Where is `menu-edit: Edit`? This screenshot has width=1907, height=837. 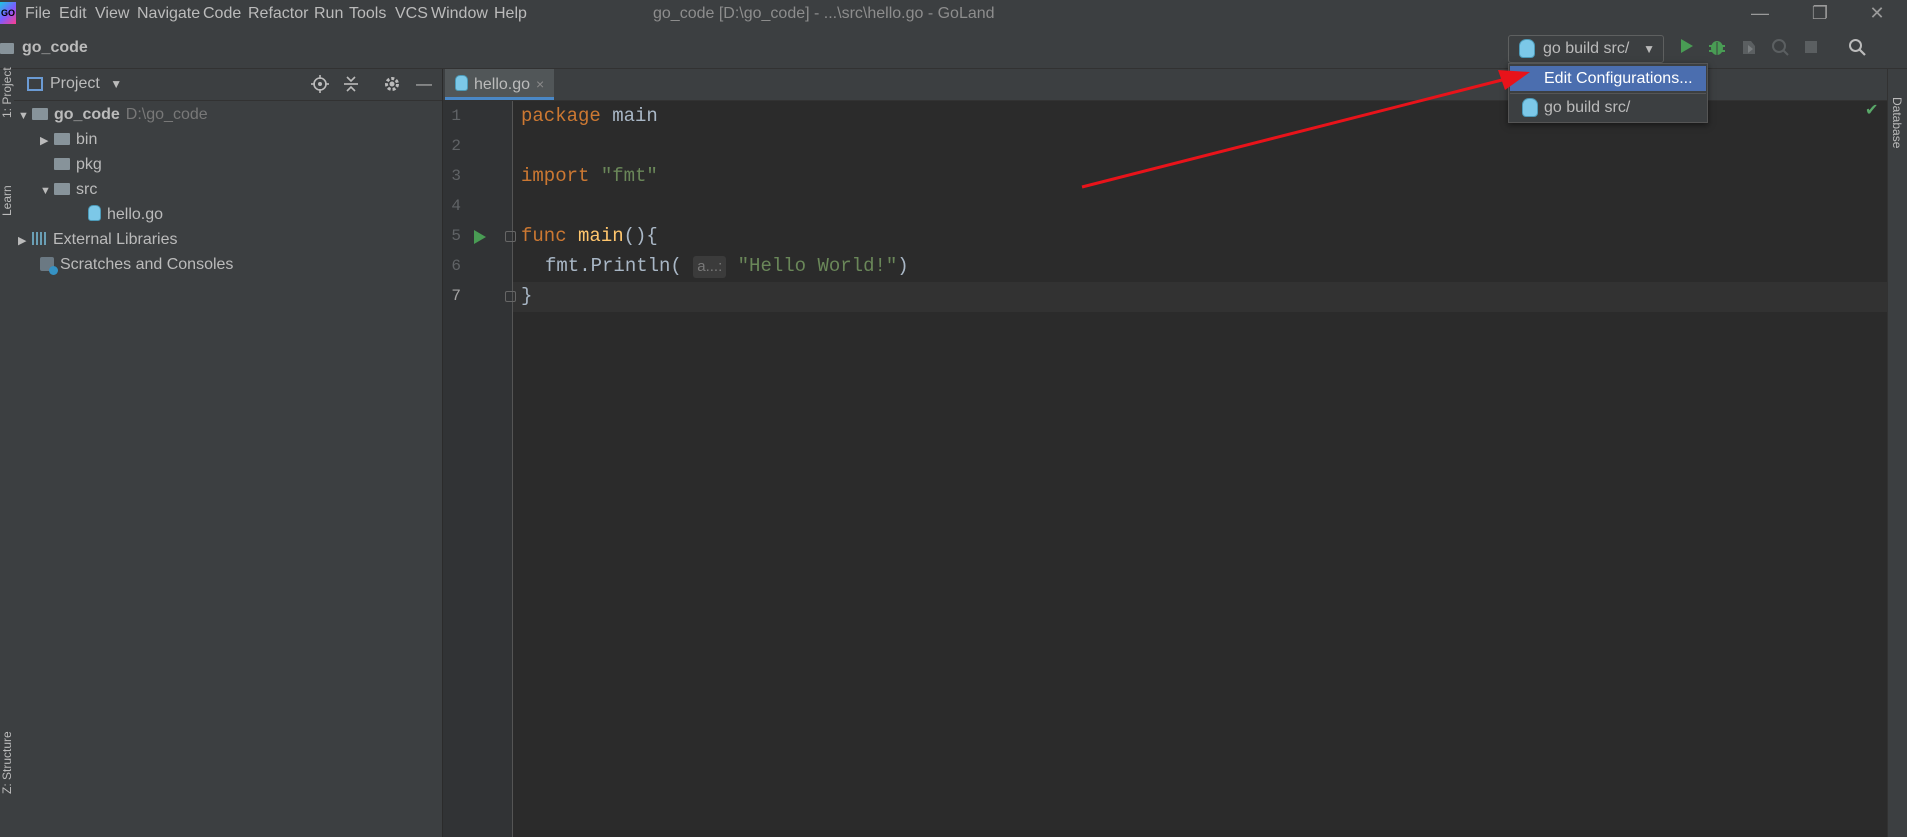
menu-edit: Edit is located at coordinates (73, 14).